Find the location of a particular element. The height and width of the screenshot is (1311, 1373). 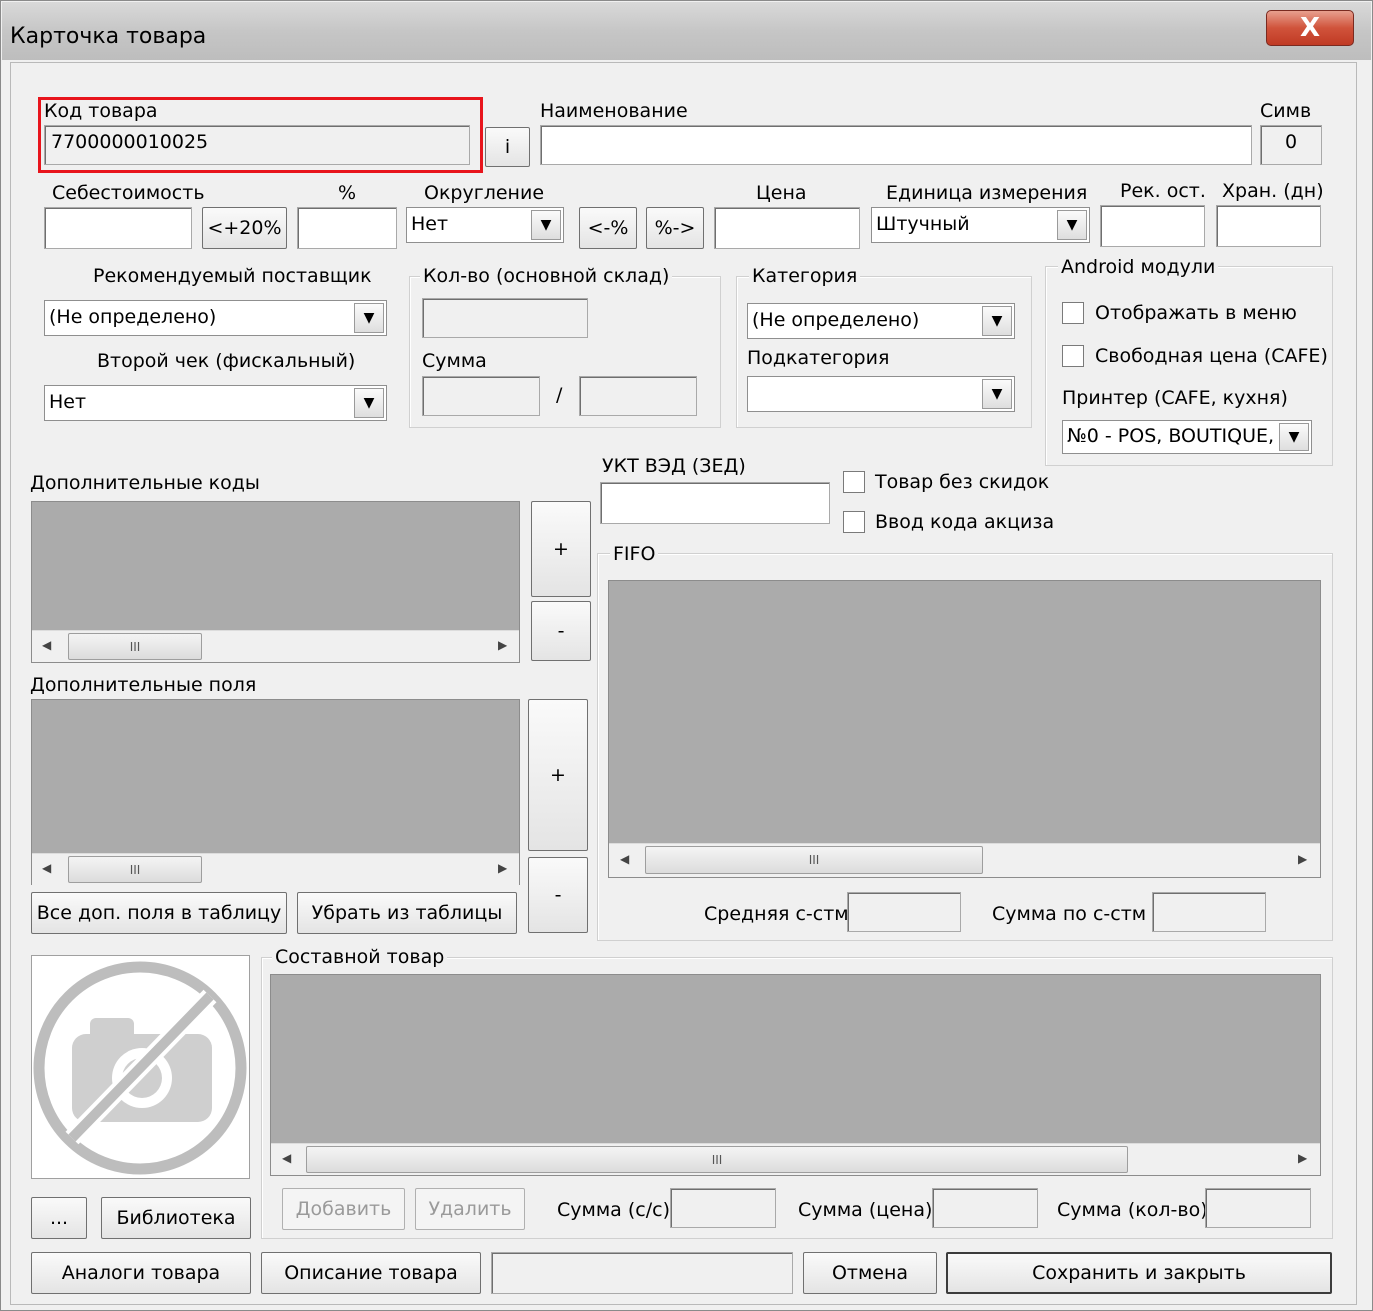

sum-label: Сумма is located at coordinates (454, 361).